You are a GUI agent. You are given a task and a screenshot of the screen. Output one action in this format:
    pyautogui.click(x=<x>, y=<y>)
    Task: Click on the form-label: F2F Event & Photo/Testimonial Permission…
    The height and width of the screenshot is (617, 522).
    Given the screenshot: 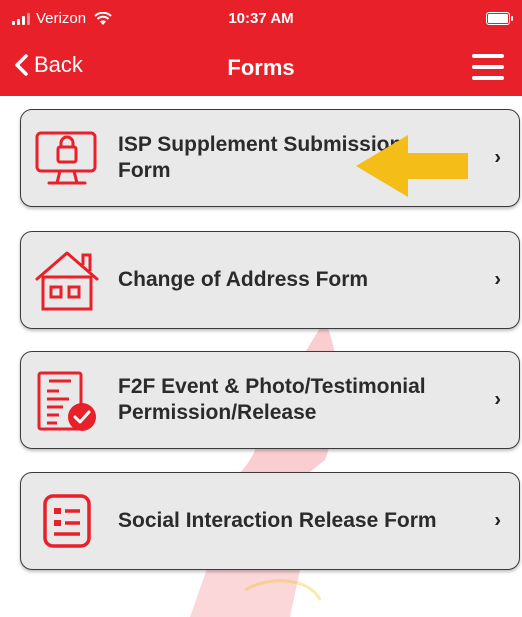 What is the action you would take?
    pyautogui.click(x=272, y=399)
    